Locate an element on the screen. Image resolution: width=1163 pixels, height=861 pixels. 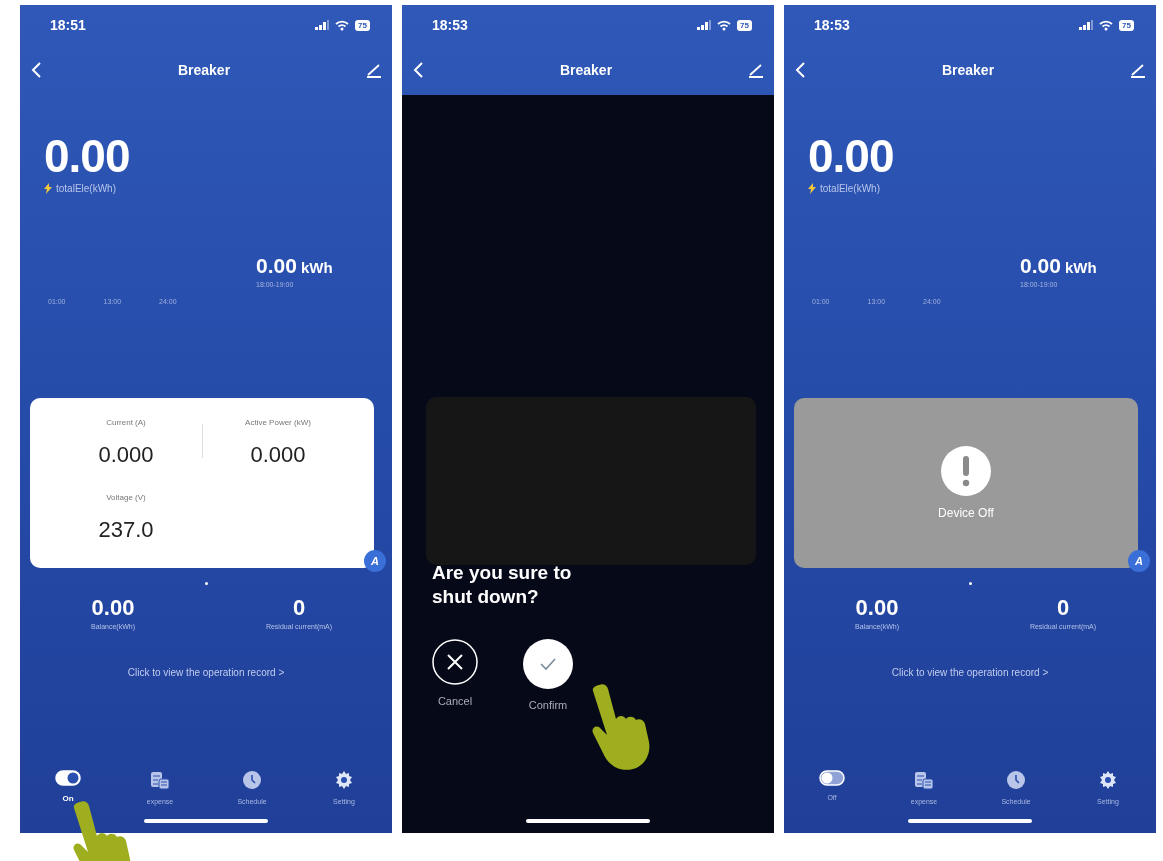
reading-label: Active Power (kW) is located at coordinates (278, 423).